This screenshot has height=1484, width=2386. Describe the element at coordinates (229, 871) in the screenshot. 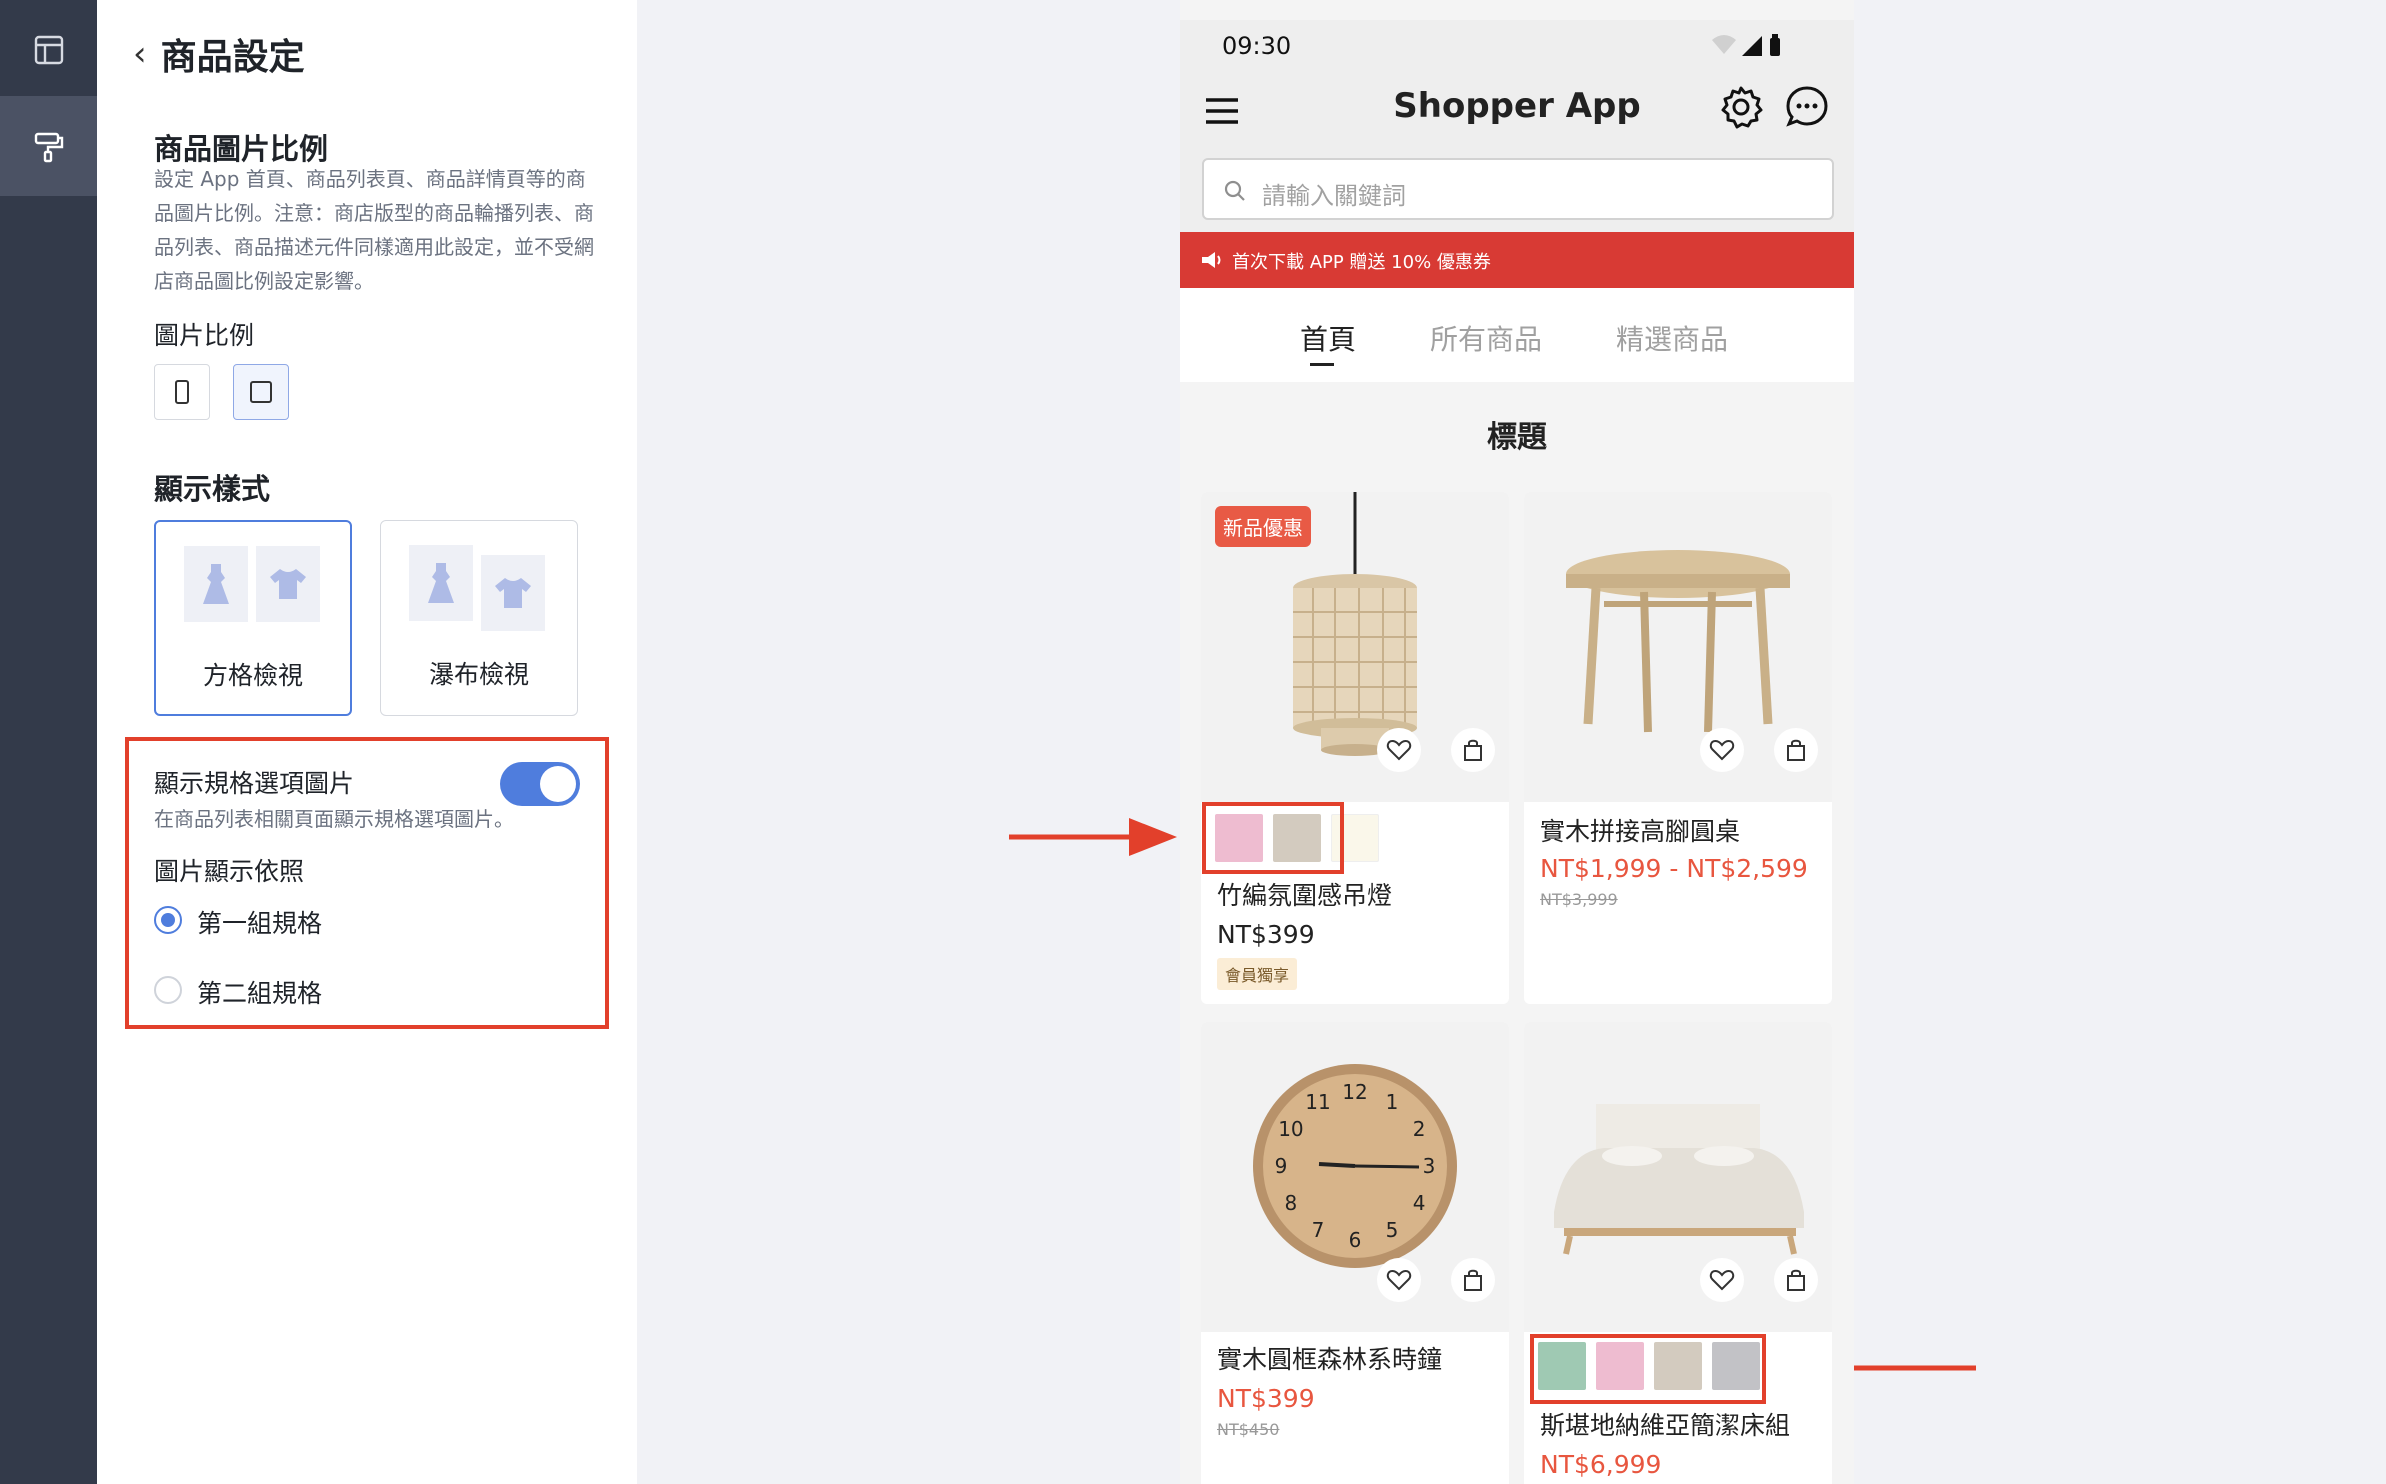

I see `image-basis-label: 圖片顯示依照` at that location.